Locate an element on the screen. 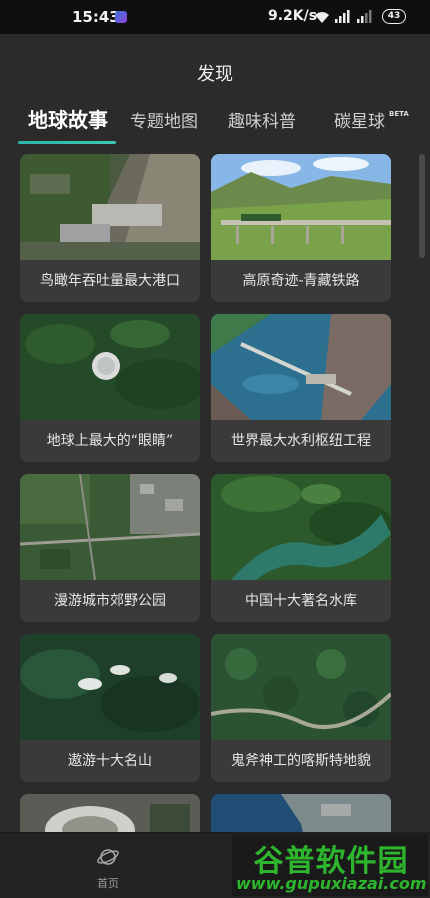 The width and height of the screenshot is (430, 898). story-card-park: 漫游城市郊野公园 is located at coordinates (110, 548).